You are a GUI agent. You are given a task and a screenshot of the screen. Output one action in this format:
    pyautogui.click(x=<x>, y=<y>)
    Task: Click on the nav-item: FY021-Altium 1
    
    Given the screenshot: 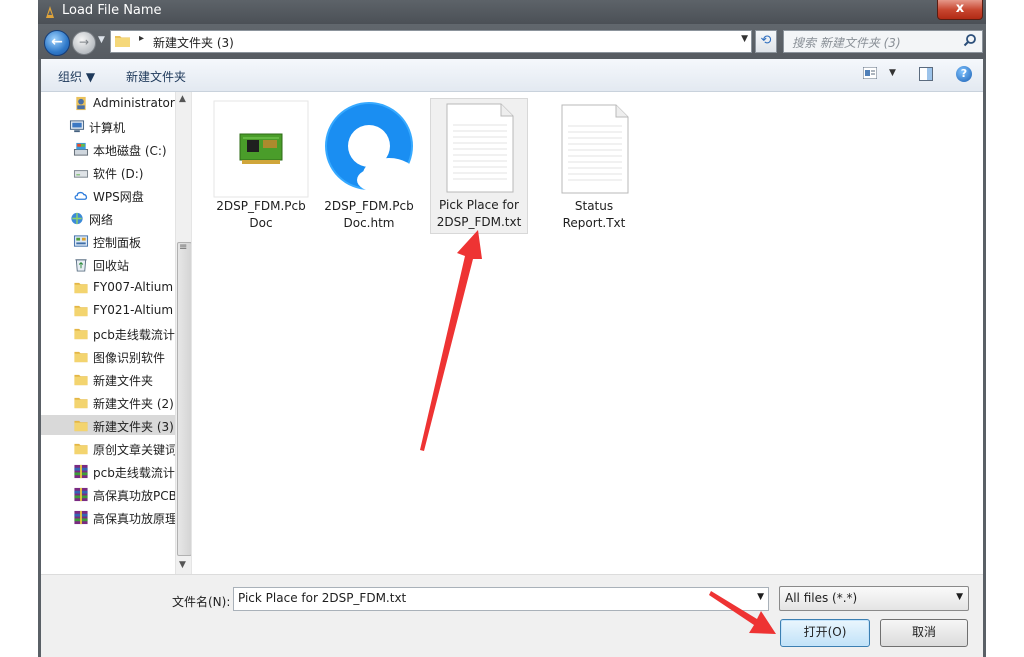 What is the action you would take?
    pyautogui.click(x=113, y=310)
    